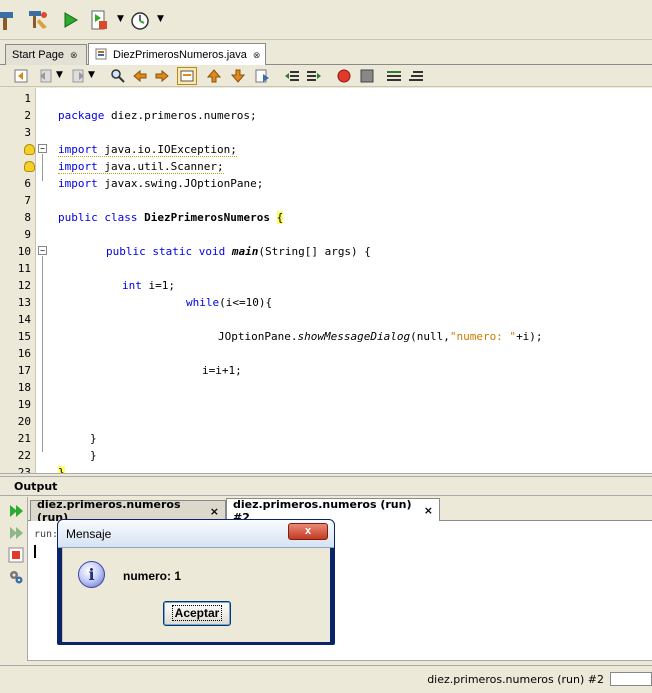  Describe the element at coordinates (262, 76) in the screenshot. I see `toggle-bookmark-icon` at that location.